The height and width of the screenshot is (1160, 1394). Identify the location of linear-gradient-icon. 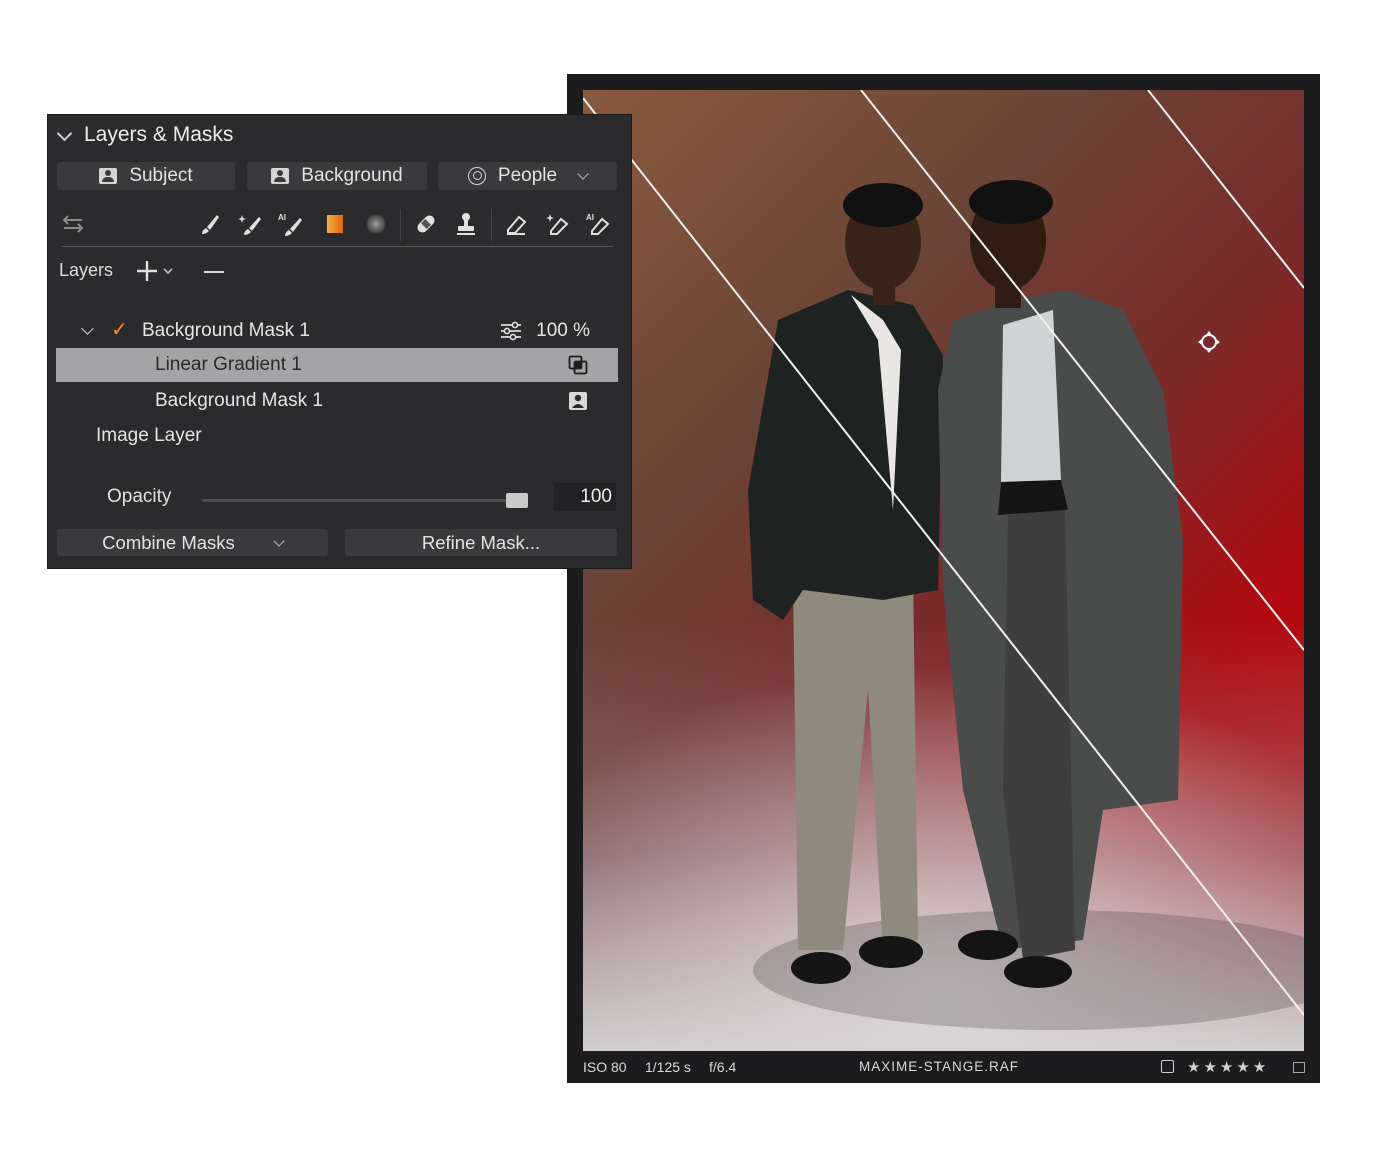
(335, 224).